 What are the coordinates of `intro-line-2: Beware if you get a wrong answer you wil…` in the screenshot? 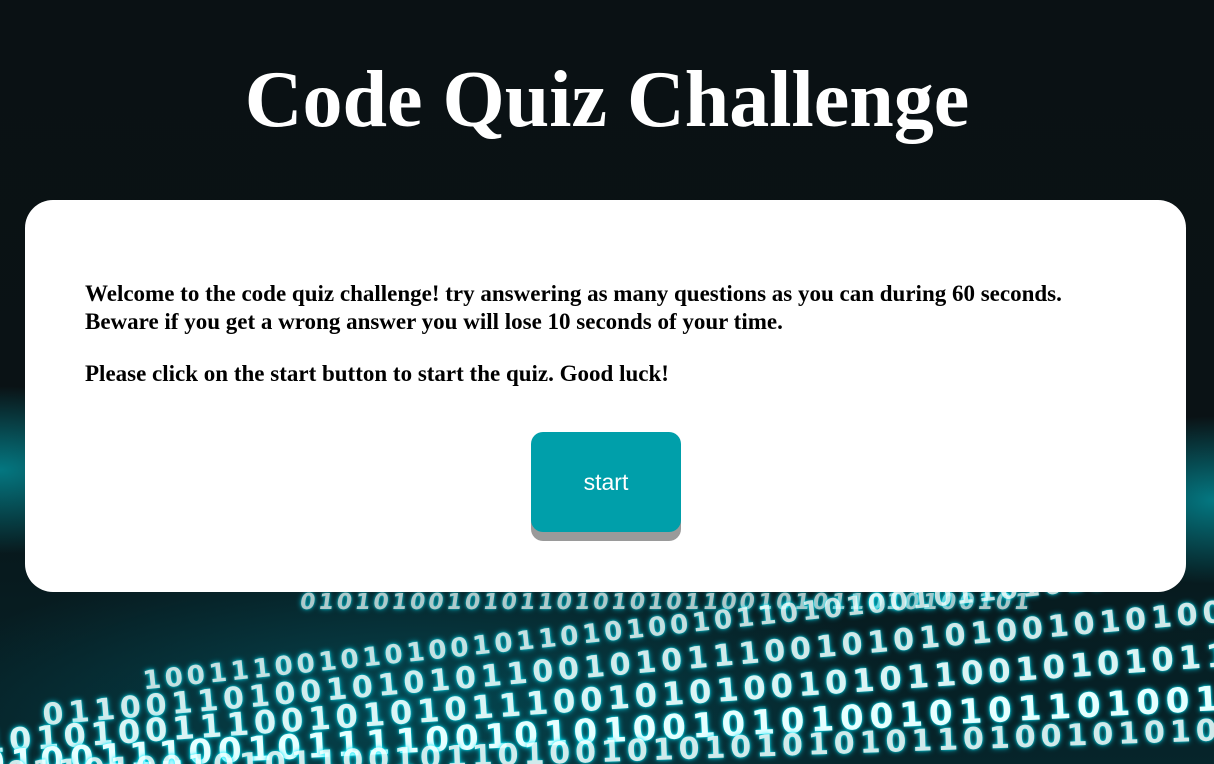 It's located at (434, 321).